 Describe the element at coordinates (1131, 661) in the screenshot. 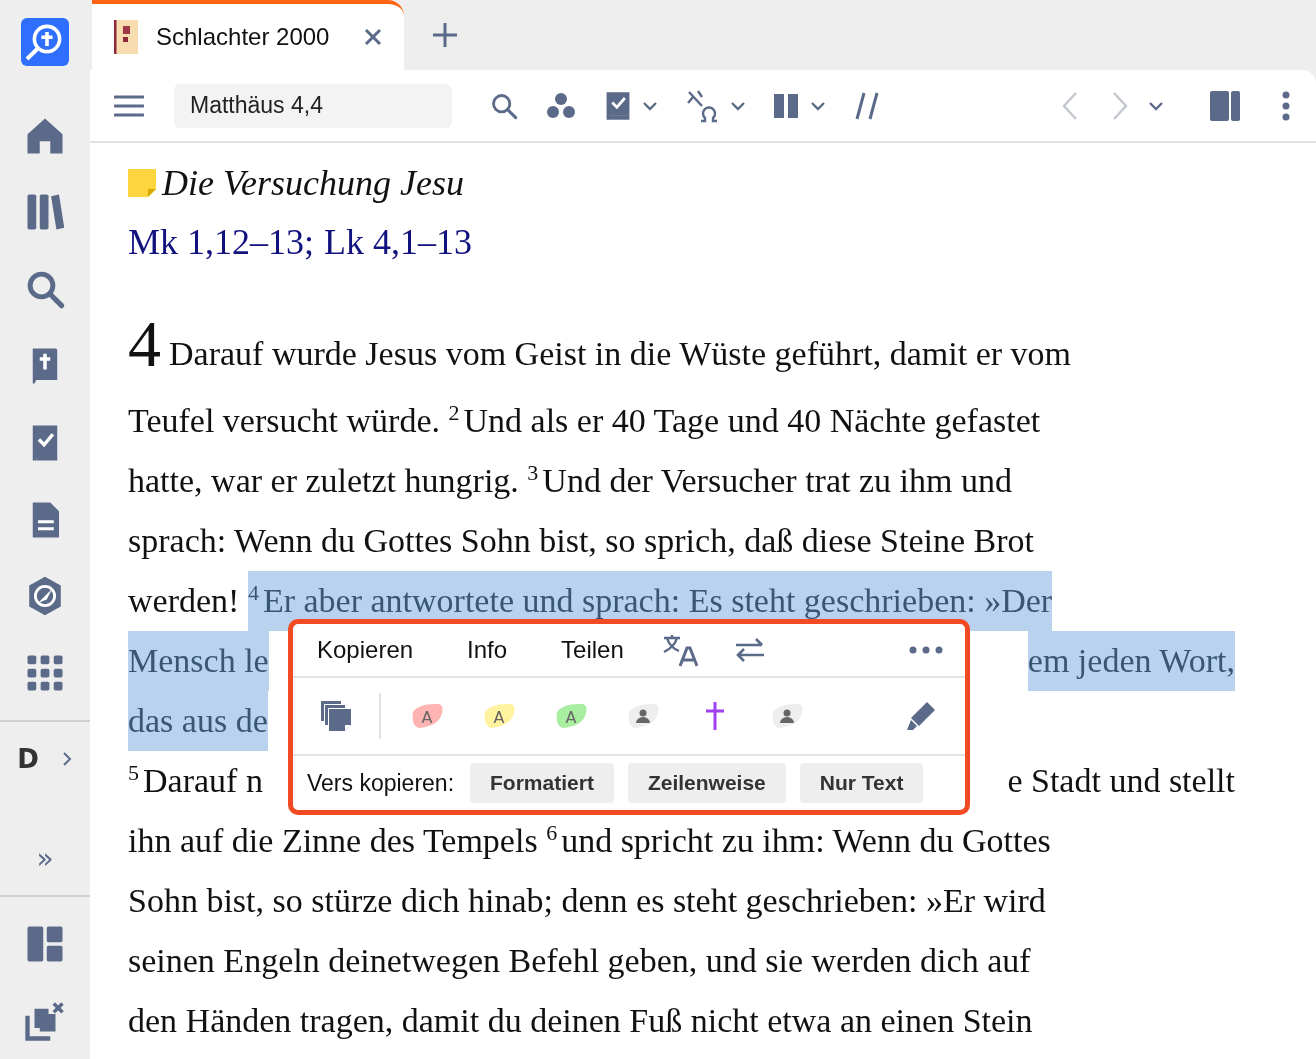

I see `verse-text: em jeden Wort,` at that location.